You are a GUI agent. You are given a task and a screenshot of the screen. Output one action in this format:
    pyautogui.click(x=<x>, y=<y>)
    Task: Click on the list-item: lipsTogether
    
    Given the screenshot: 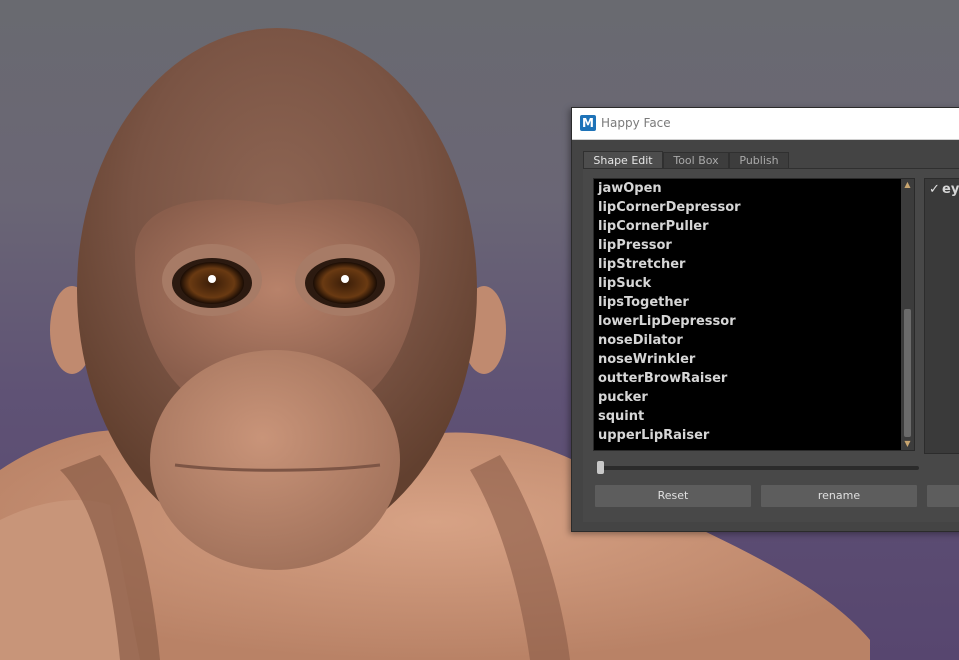 What is the action you would take?
    pyautogui.click(x=643, y=302)
    